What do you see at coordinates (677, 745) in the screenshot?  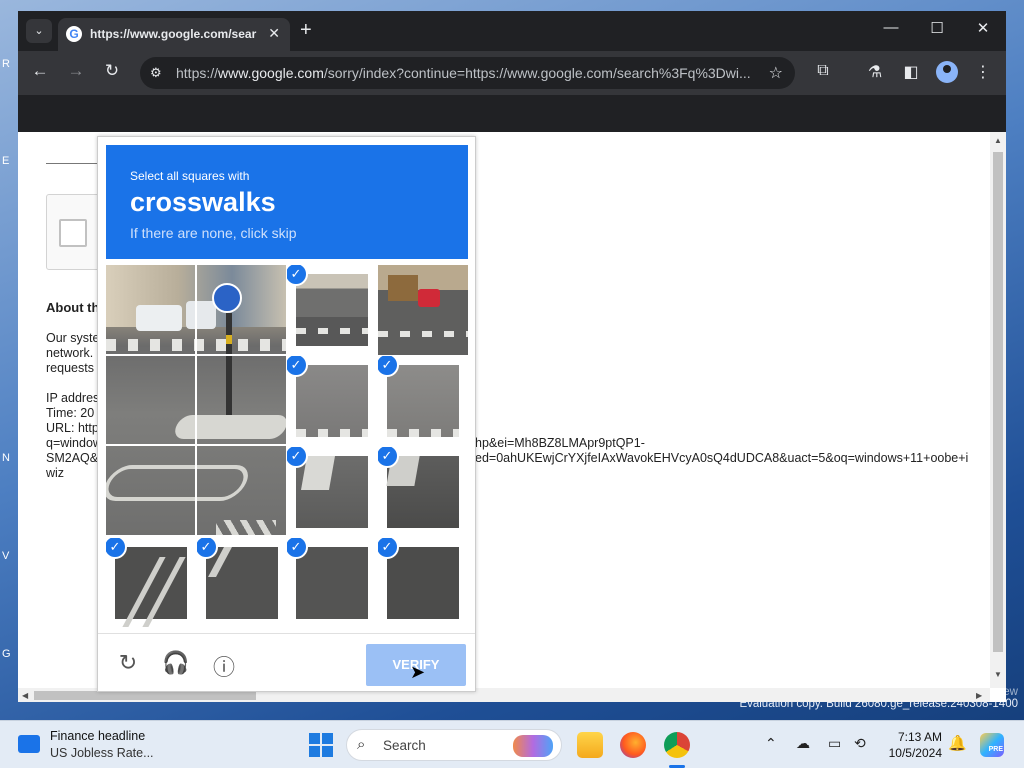 I see `chrome-icon` at bounding box center [677, 745].